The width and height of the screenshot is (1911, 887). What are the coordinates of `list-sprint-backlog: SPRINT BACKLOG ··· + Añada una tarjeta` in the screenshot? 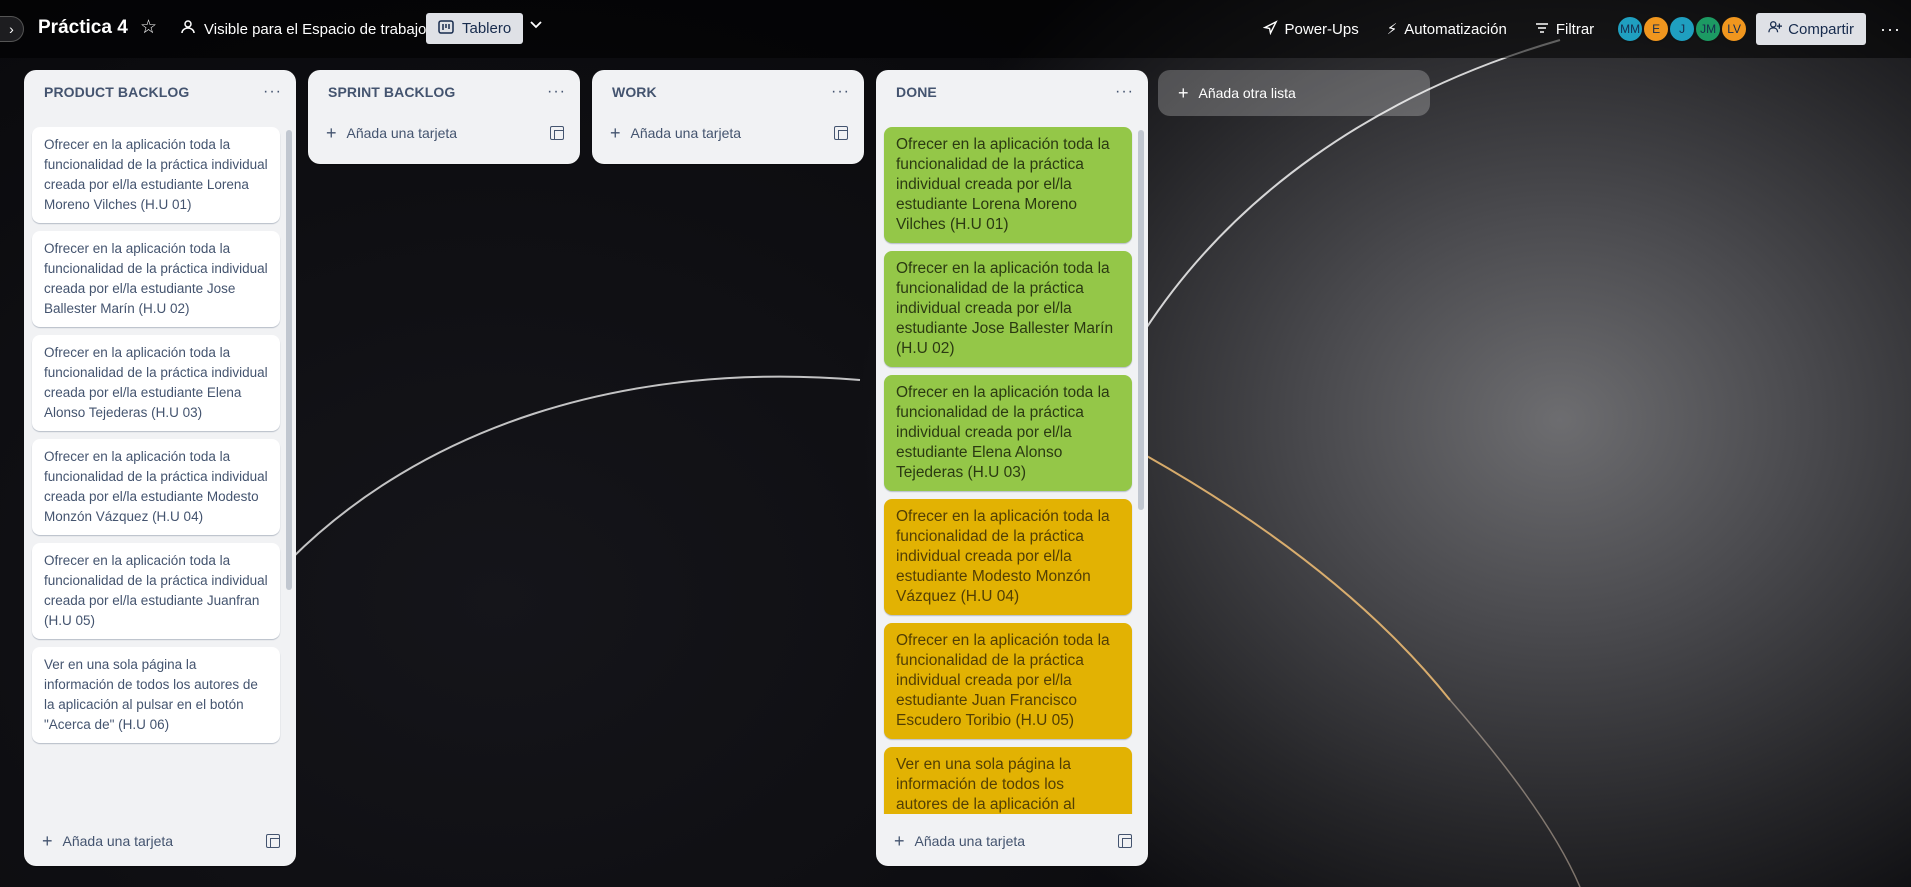 It's located at (444, 117).